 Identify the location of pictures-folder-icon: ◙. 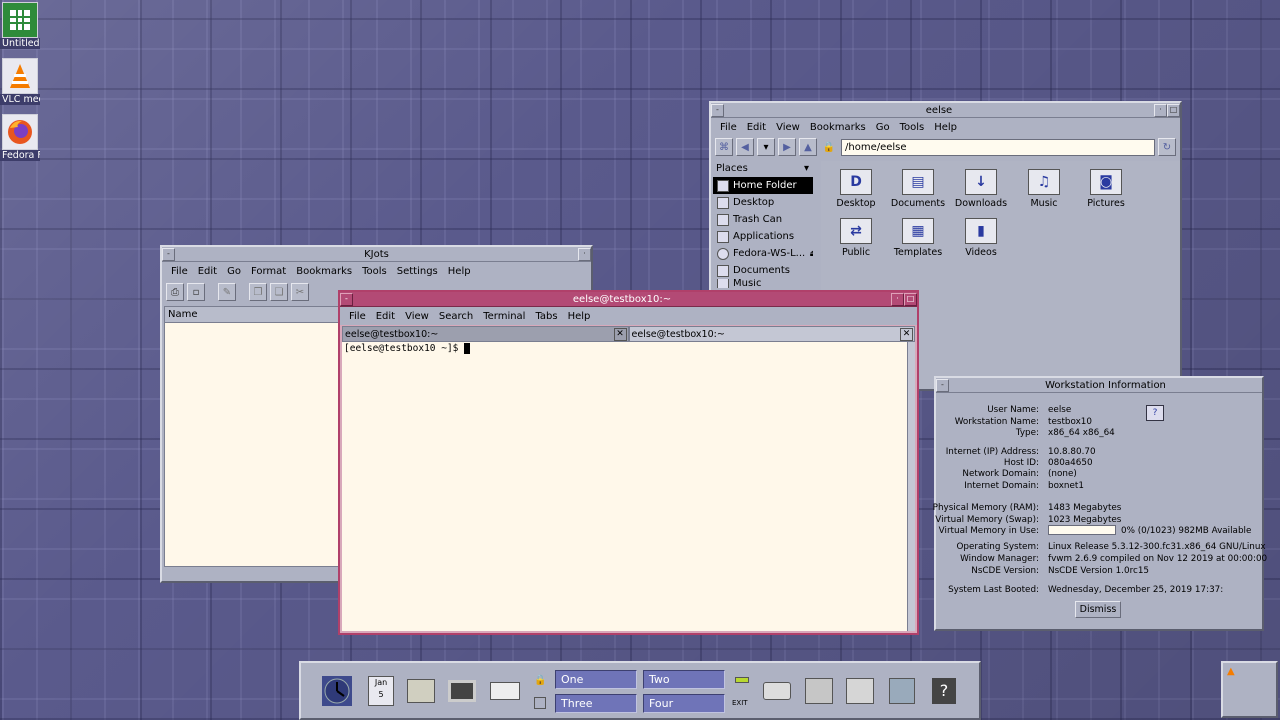
(1106, 182).